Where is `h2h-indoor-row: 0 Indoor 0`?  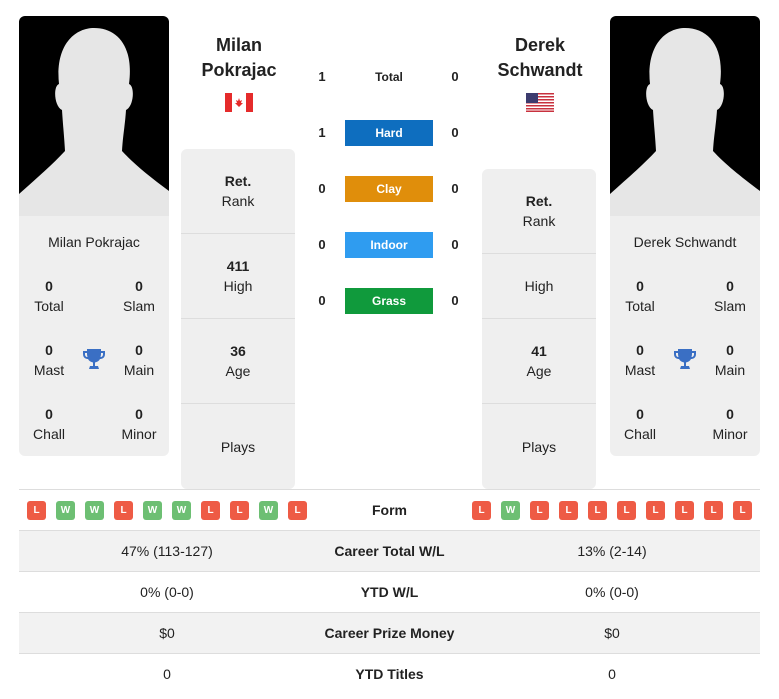
h2h-indoor-row: 0 Indoor 0 is located at coordinates (390, 245).